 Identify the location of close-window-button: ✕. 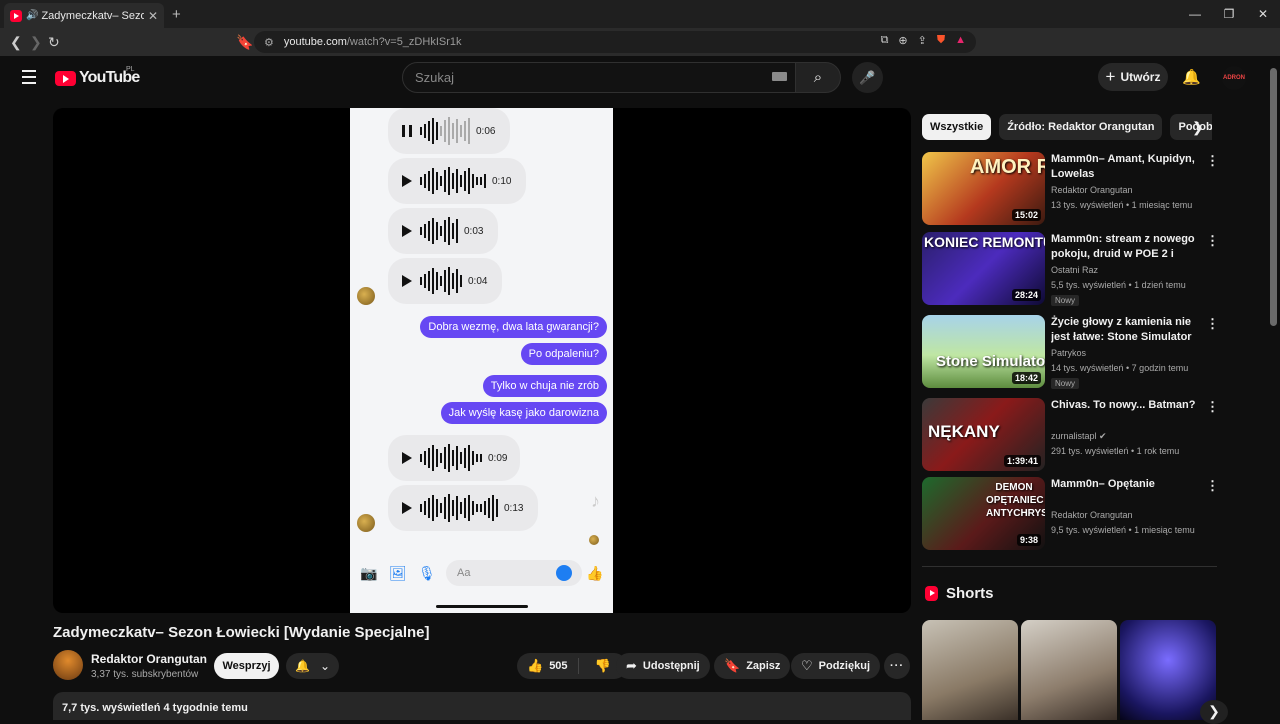
(1263, 14).